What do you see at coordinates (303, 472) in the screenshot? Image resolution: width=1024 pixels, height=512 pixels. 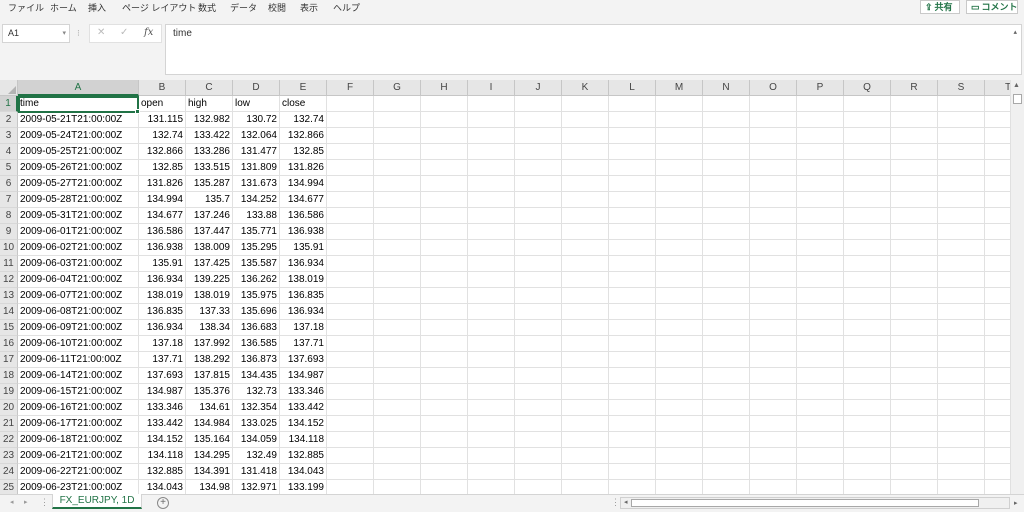 I see `data-cell: 134.043` at bounding box center [303, 472].